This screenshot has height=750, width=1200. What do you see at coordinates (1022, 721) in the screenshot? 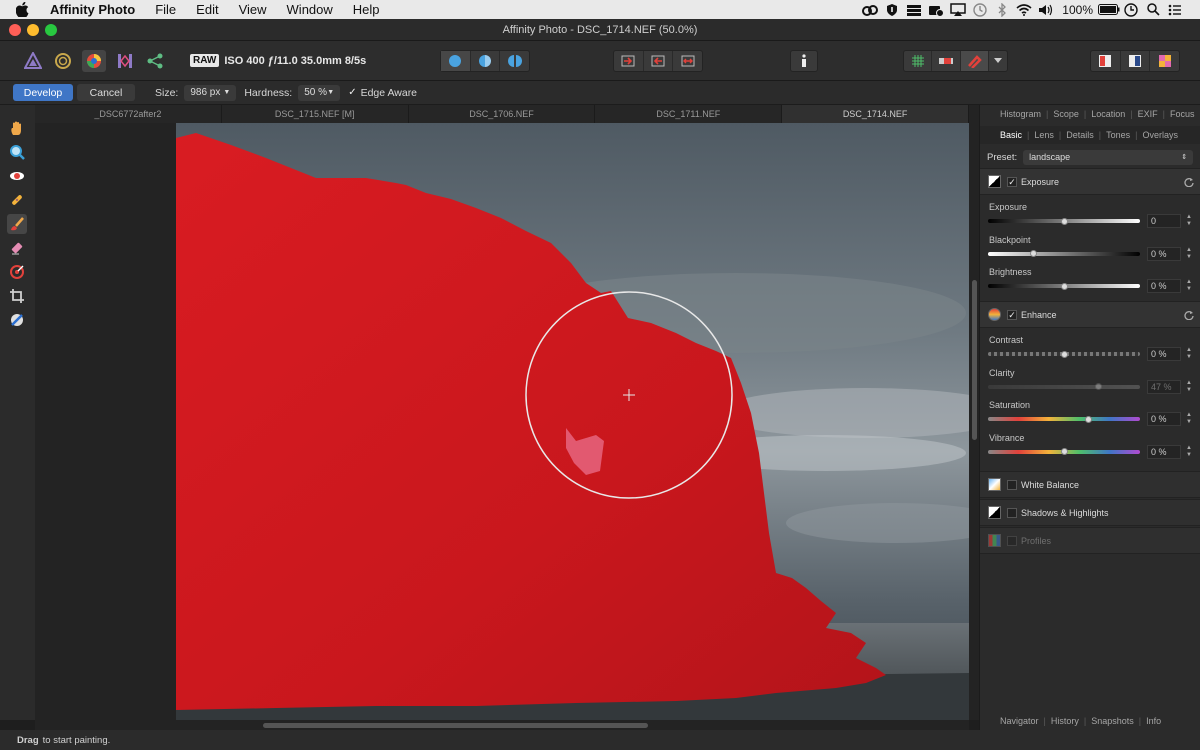
I see `tab-navigator: Navigator` at bounding box center [1022, 721].